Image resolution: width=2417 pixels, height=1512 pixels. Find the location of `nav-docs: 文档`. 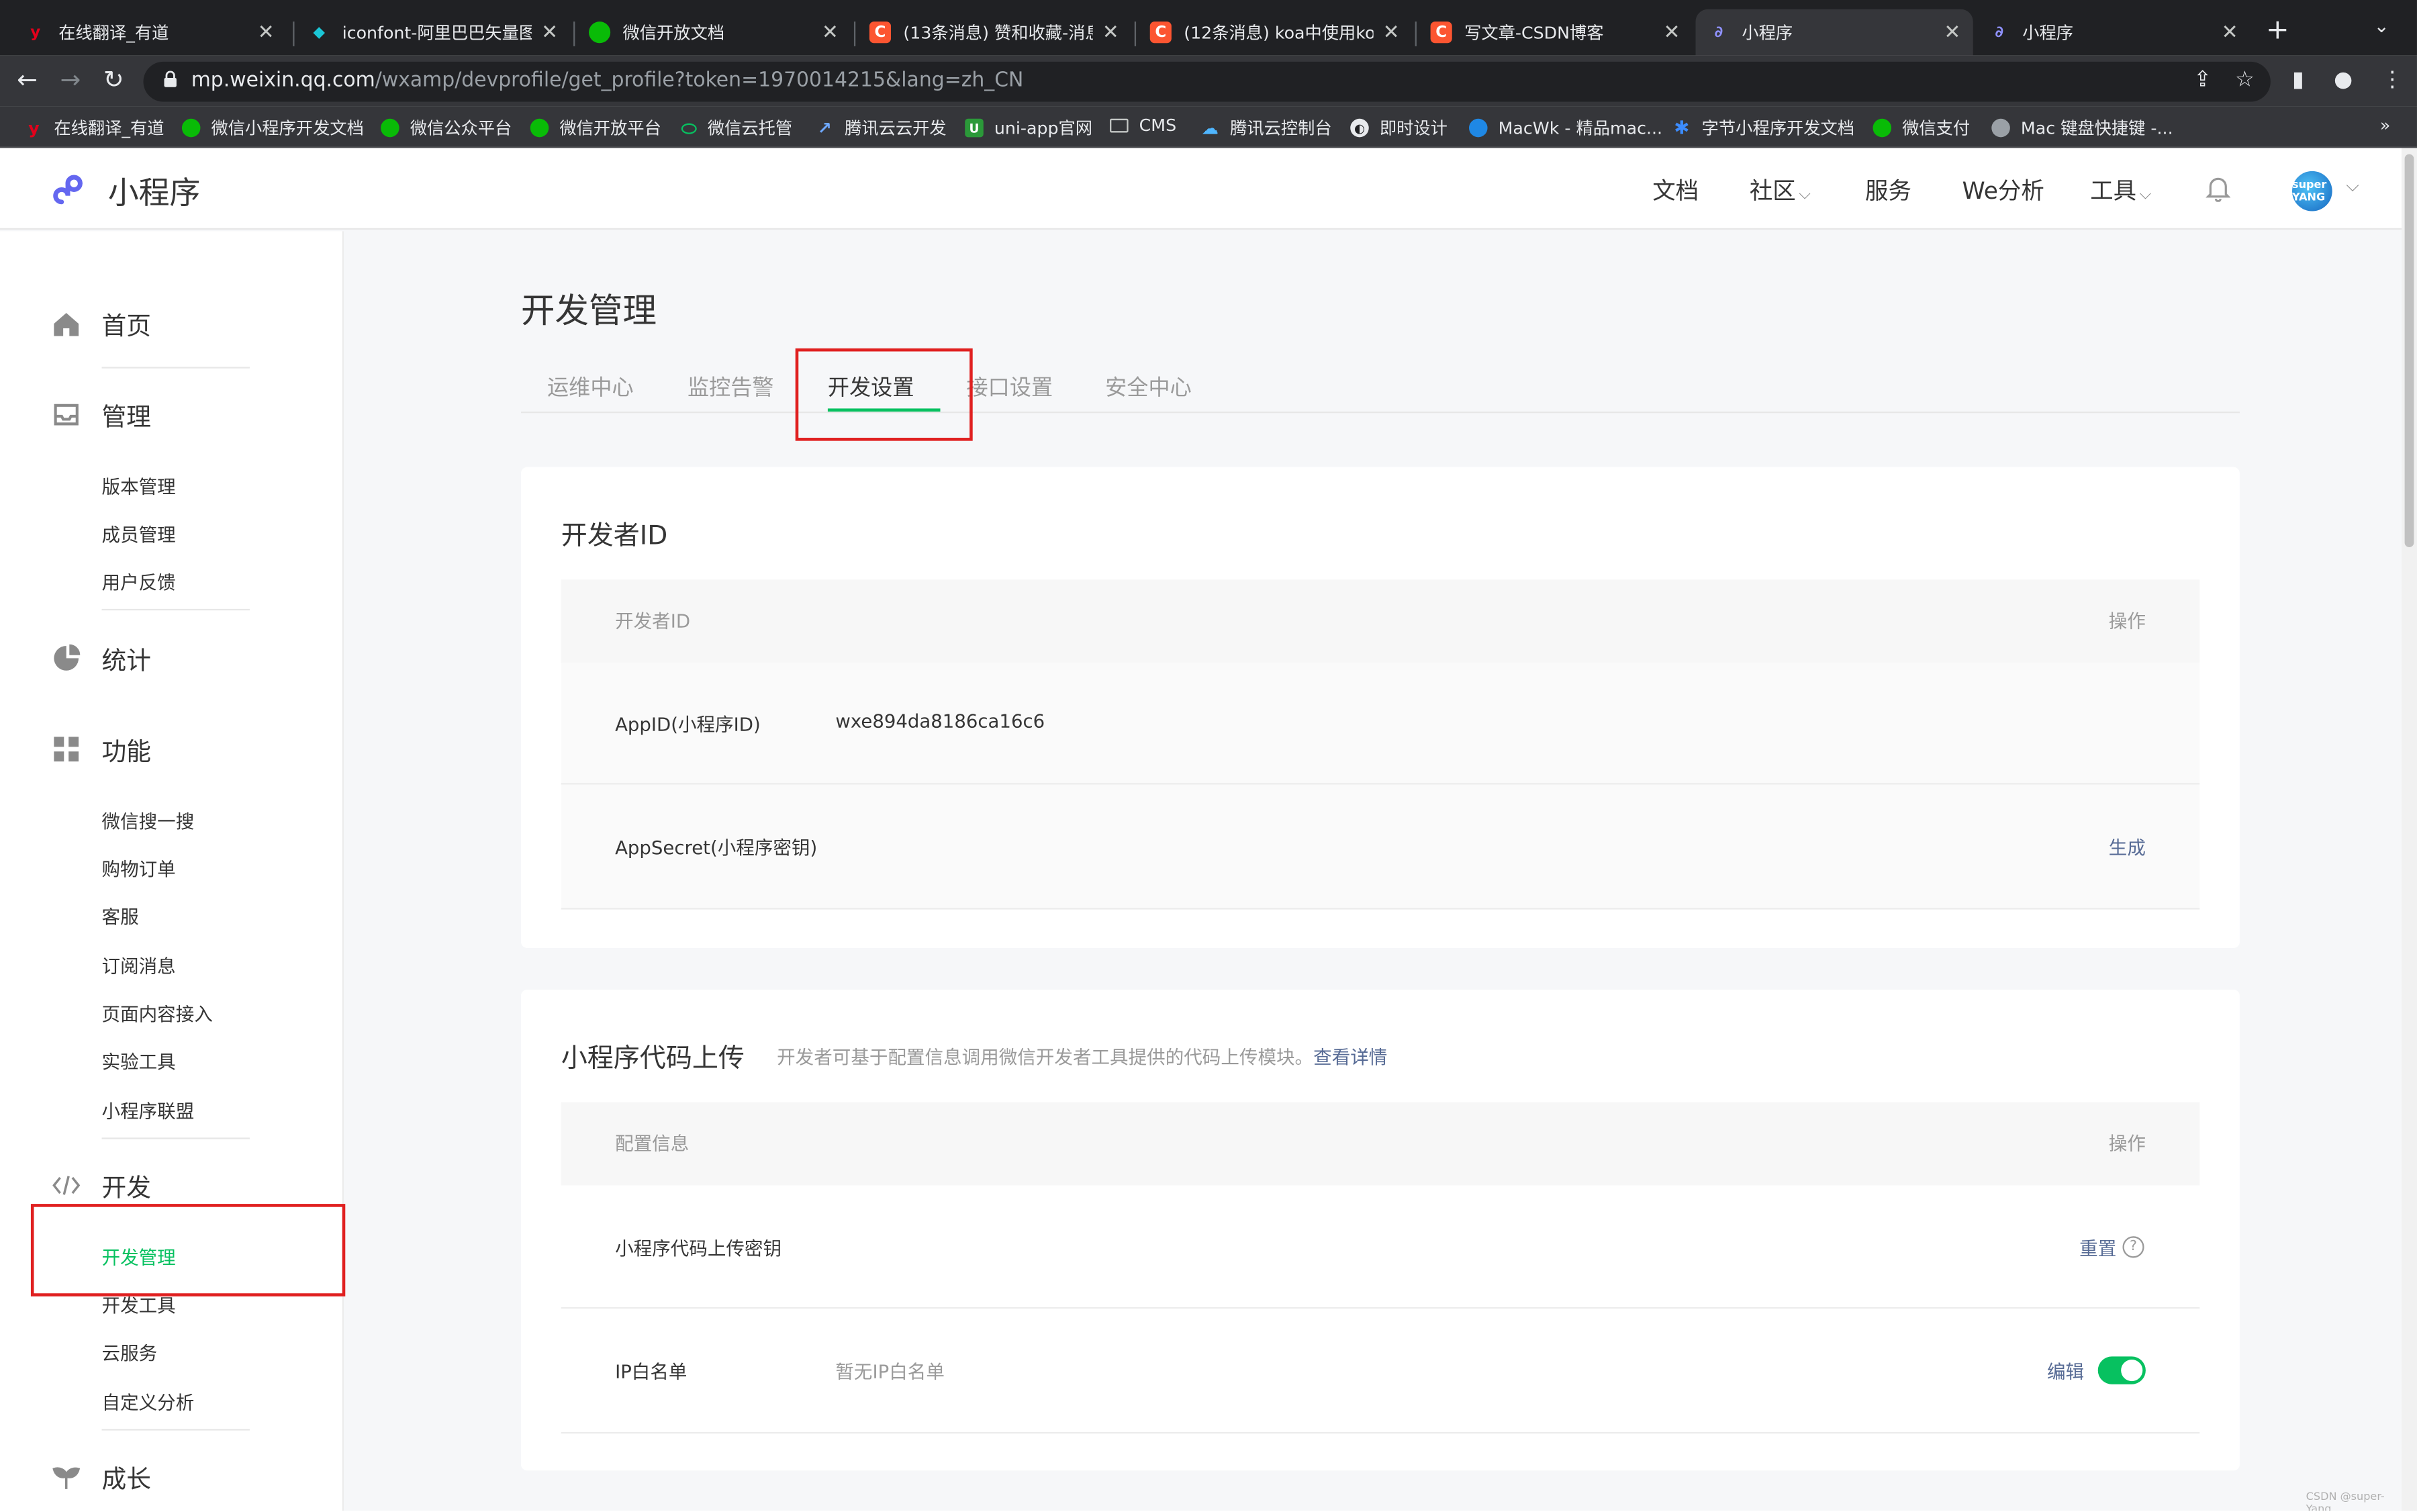

nav-docs: 文档 is located at coordinates (1675, 190).